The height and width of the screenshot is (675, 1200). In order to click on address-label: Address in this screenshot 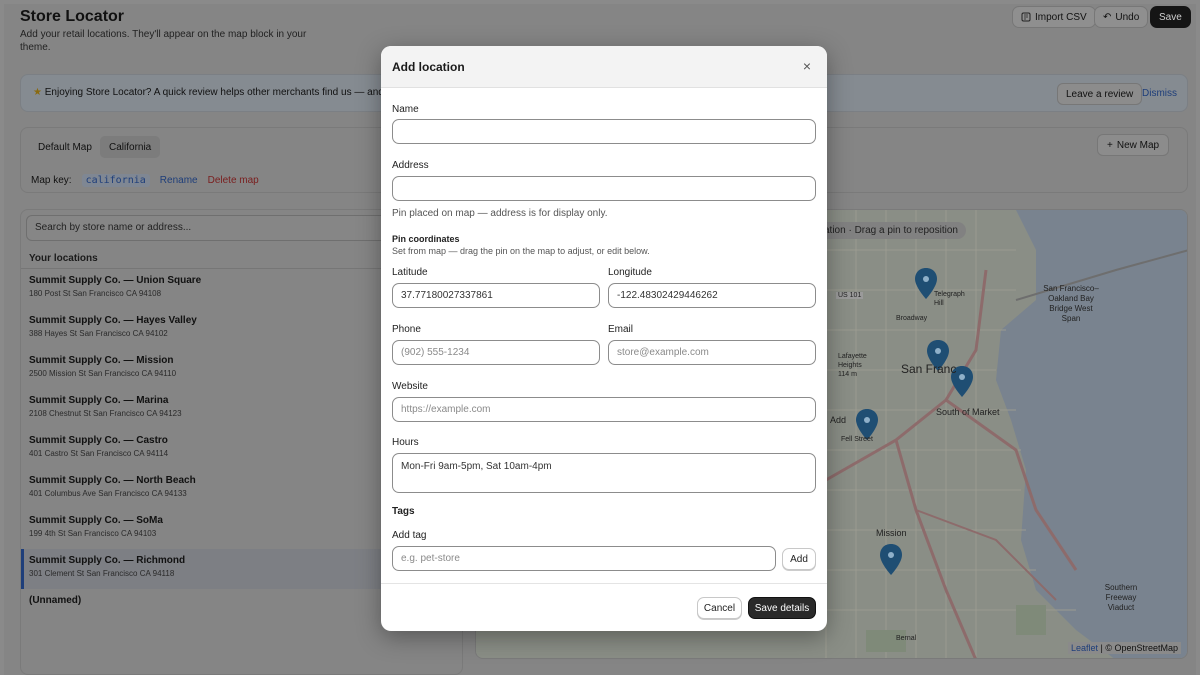, I will do `click(410, 165)`.